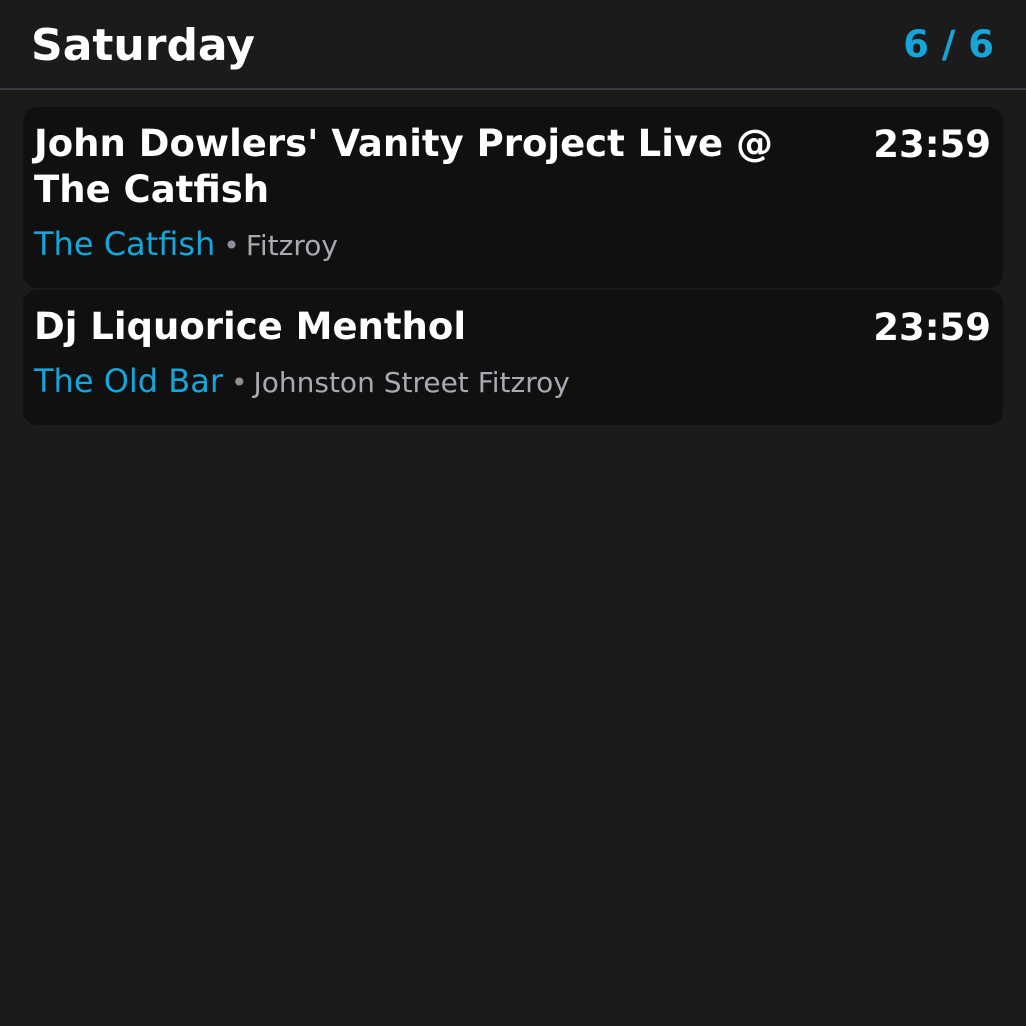  I want to click on venue-name: The Old Bar, so click(128, 381).